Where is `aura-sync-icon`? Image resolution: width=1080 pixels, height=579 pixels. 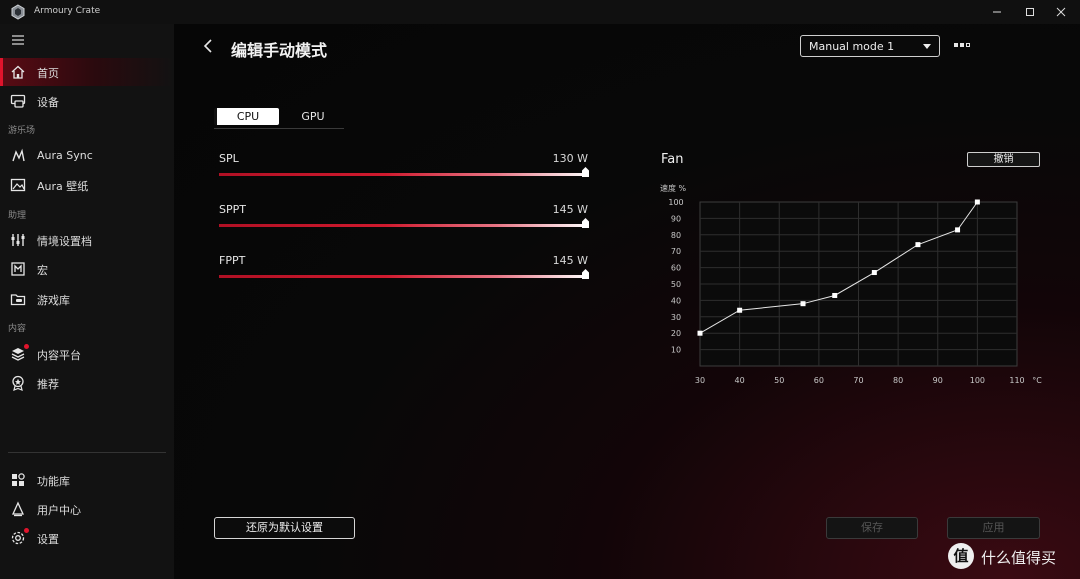 aura-sync-icon is located at coordinates (18, 155).